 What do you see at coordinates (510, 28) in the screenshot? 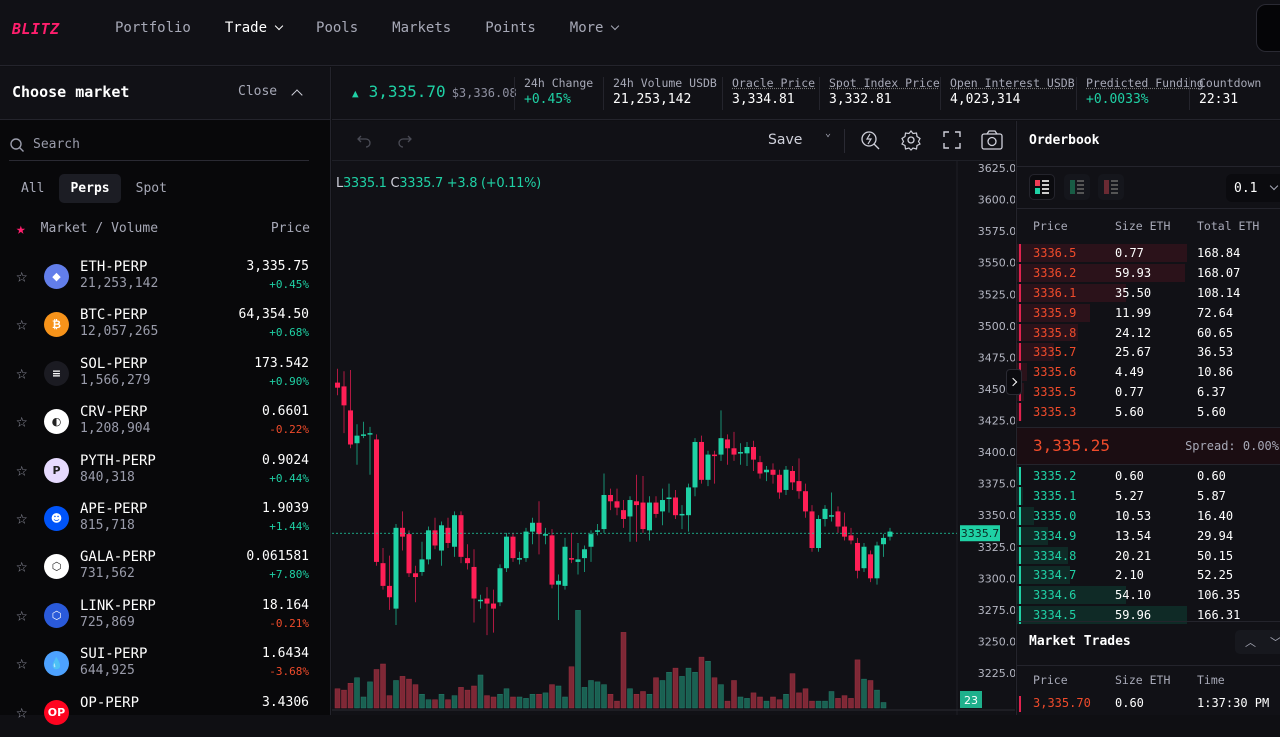
I see `nav-item-points: Points` at bounding box center [510, 28].